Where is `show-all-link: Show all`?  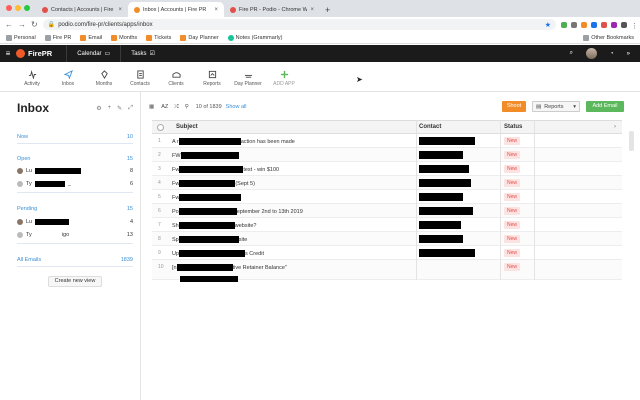 show-all-link: Show all is located at coordinates (236, 107).